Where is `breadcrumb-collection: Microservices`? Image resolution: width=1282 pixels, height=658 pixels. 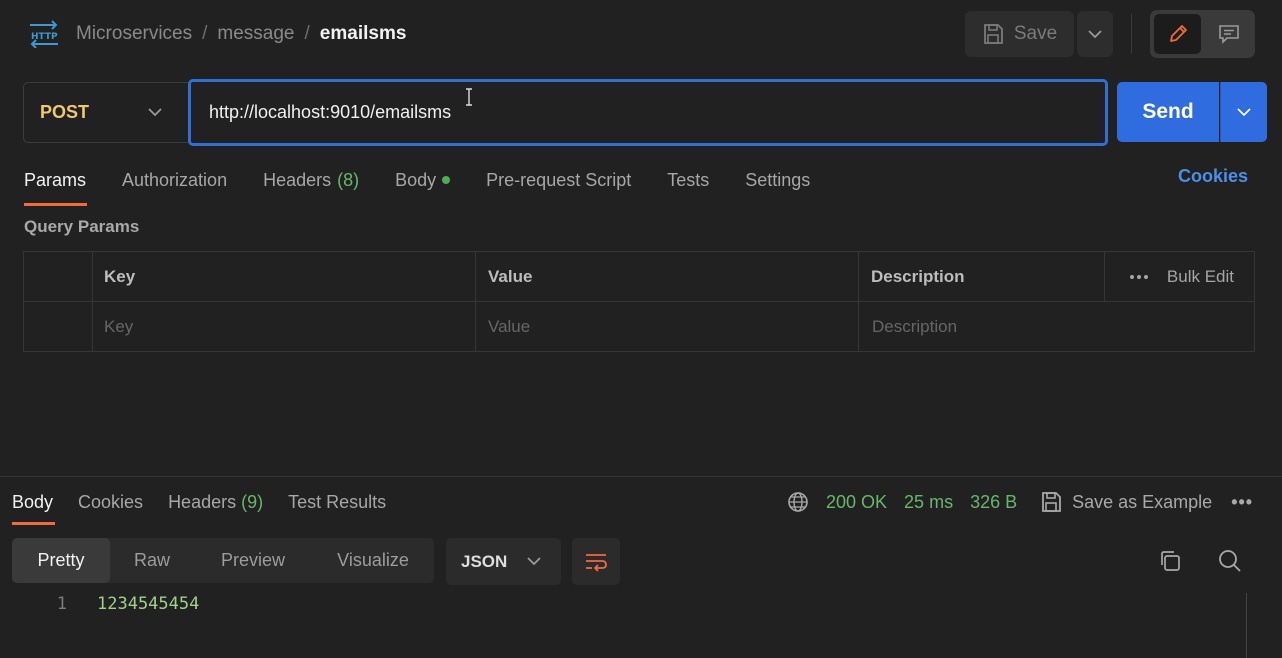
breadcrumb-collection: Microservices is located at coordinates (134, 34).